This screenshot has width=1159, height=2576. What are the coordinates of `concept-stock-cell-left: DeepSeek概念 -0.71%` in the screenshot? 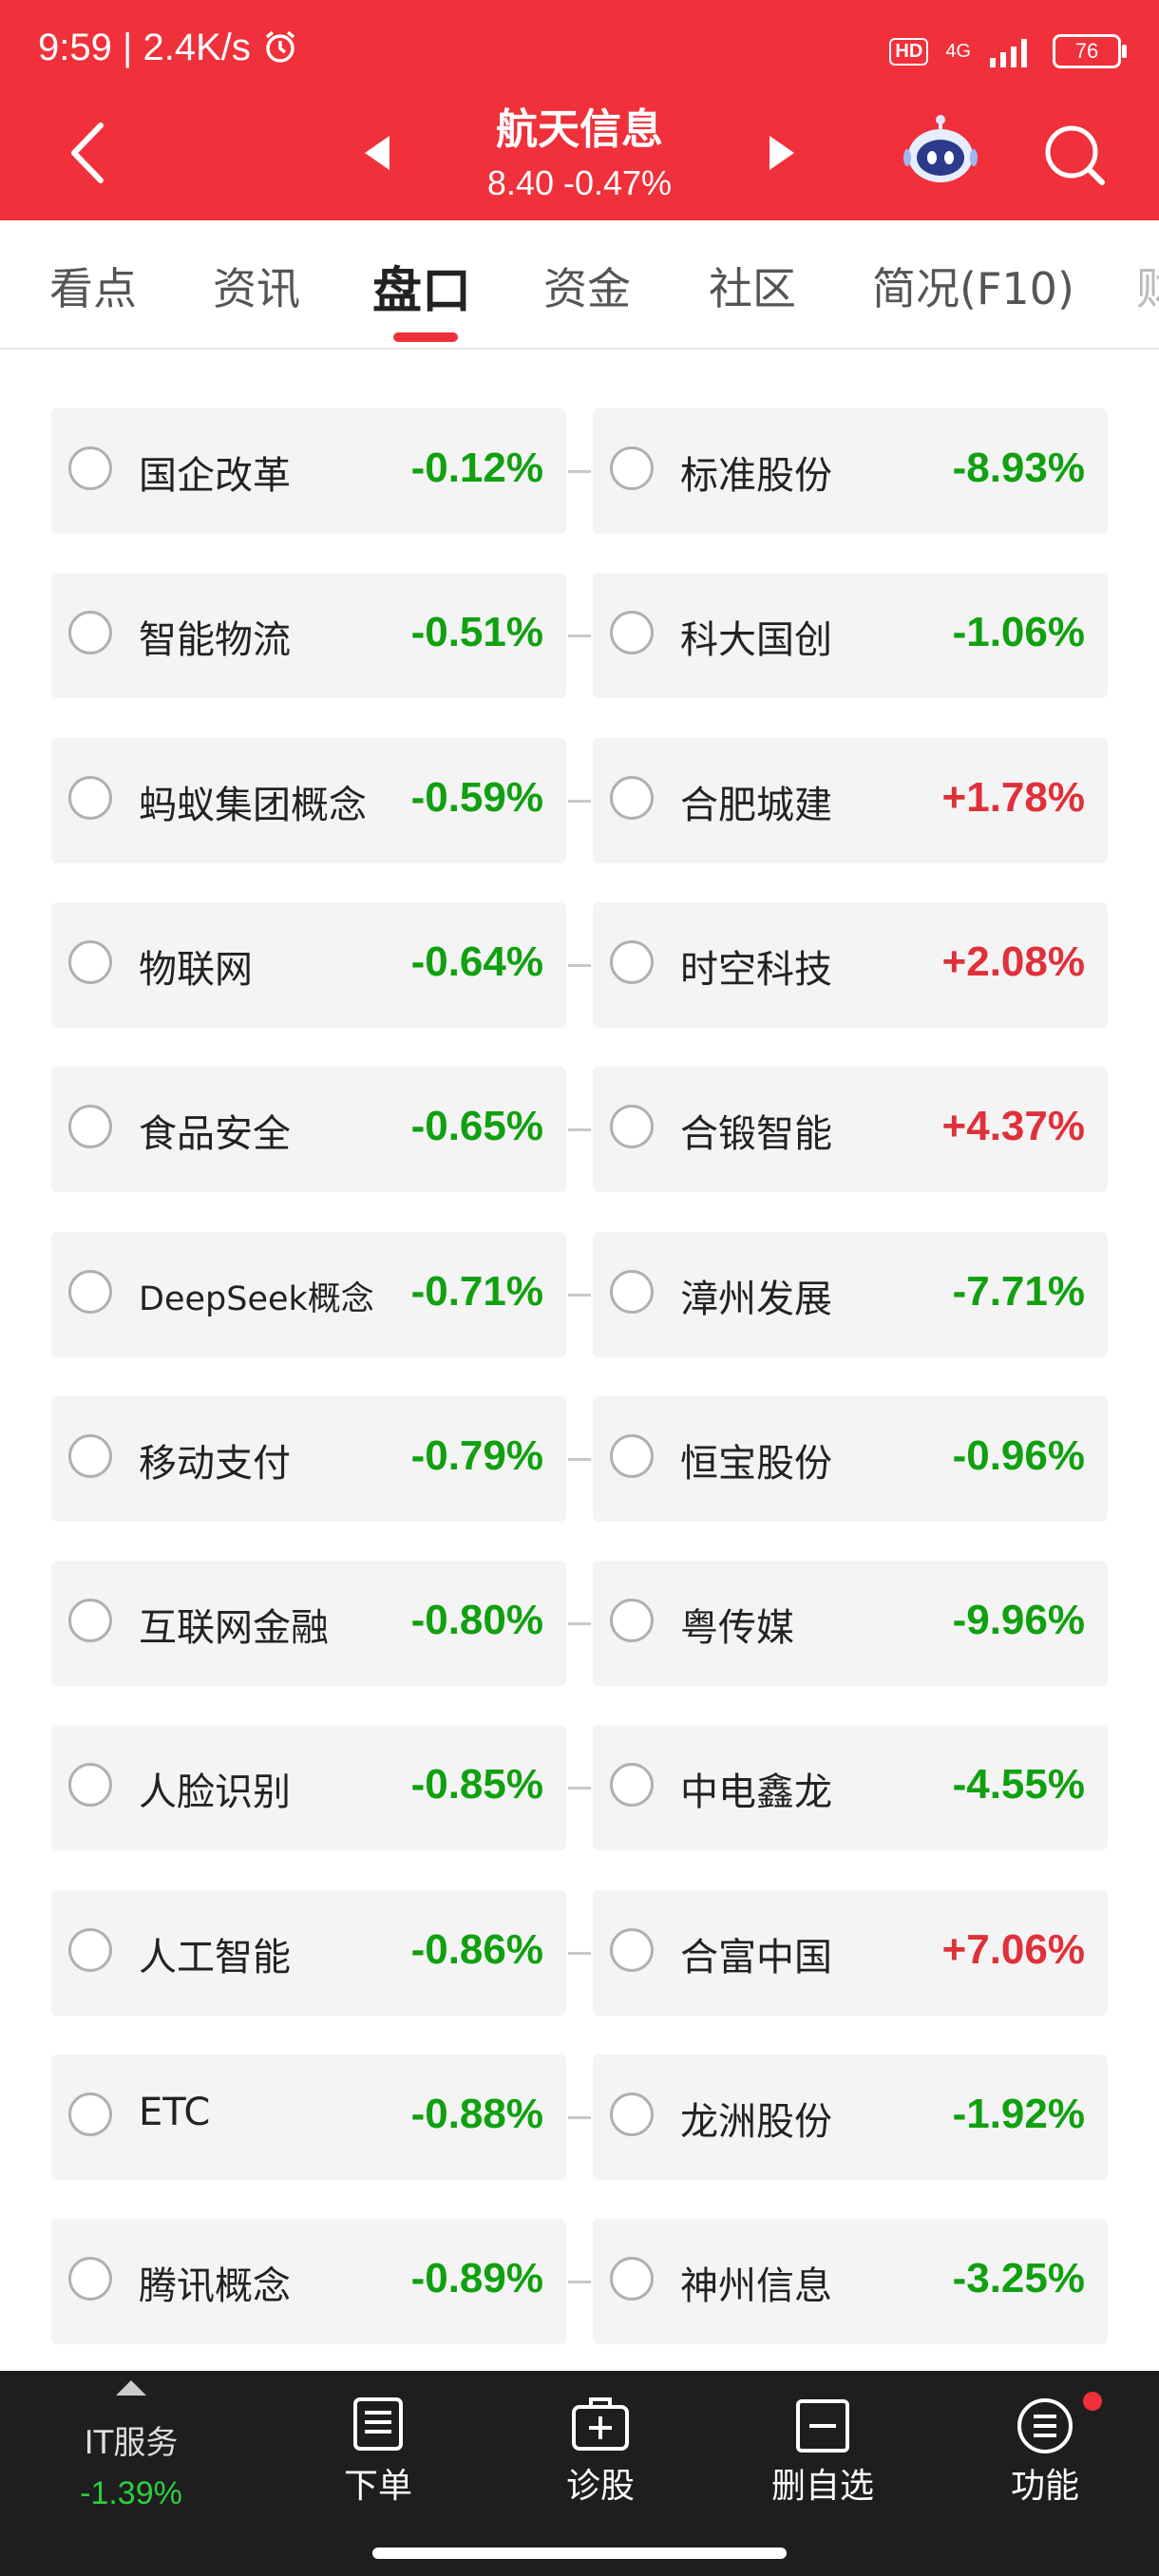 It's located at (308, 1294).